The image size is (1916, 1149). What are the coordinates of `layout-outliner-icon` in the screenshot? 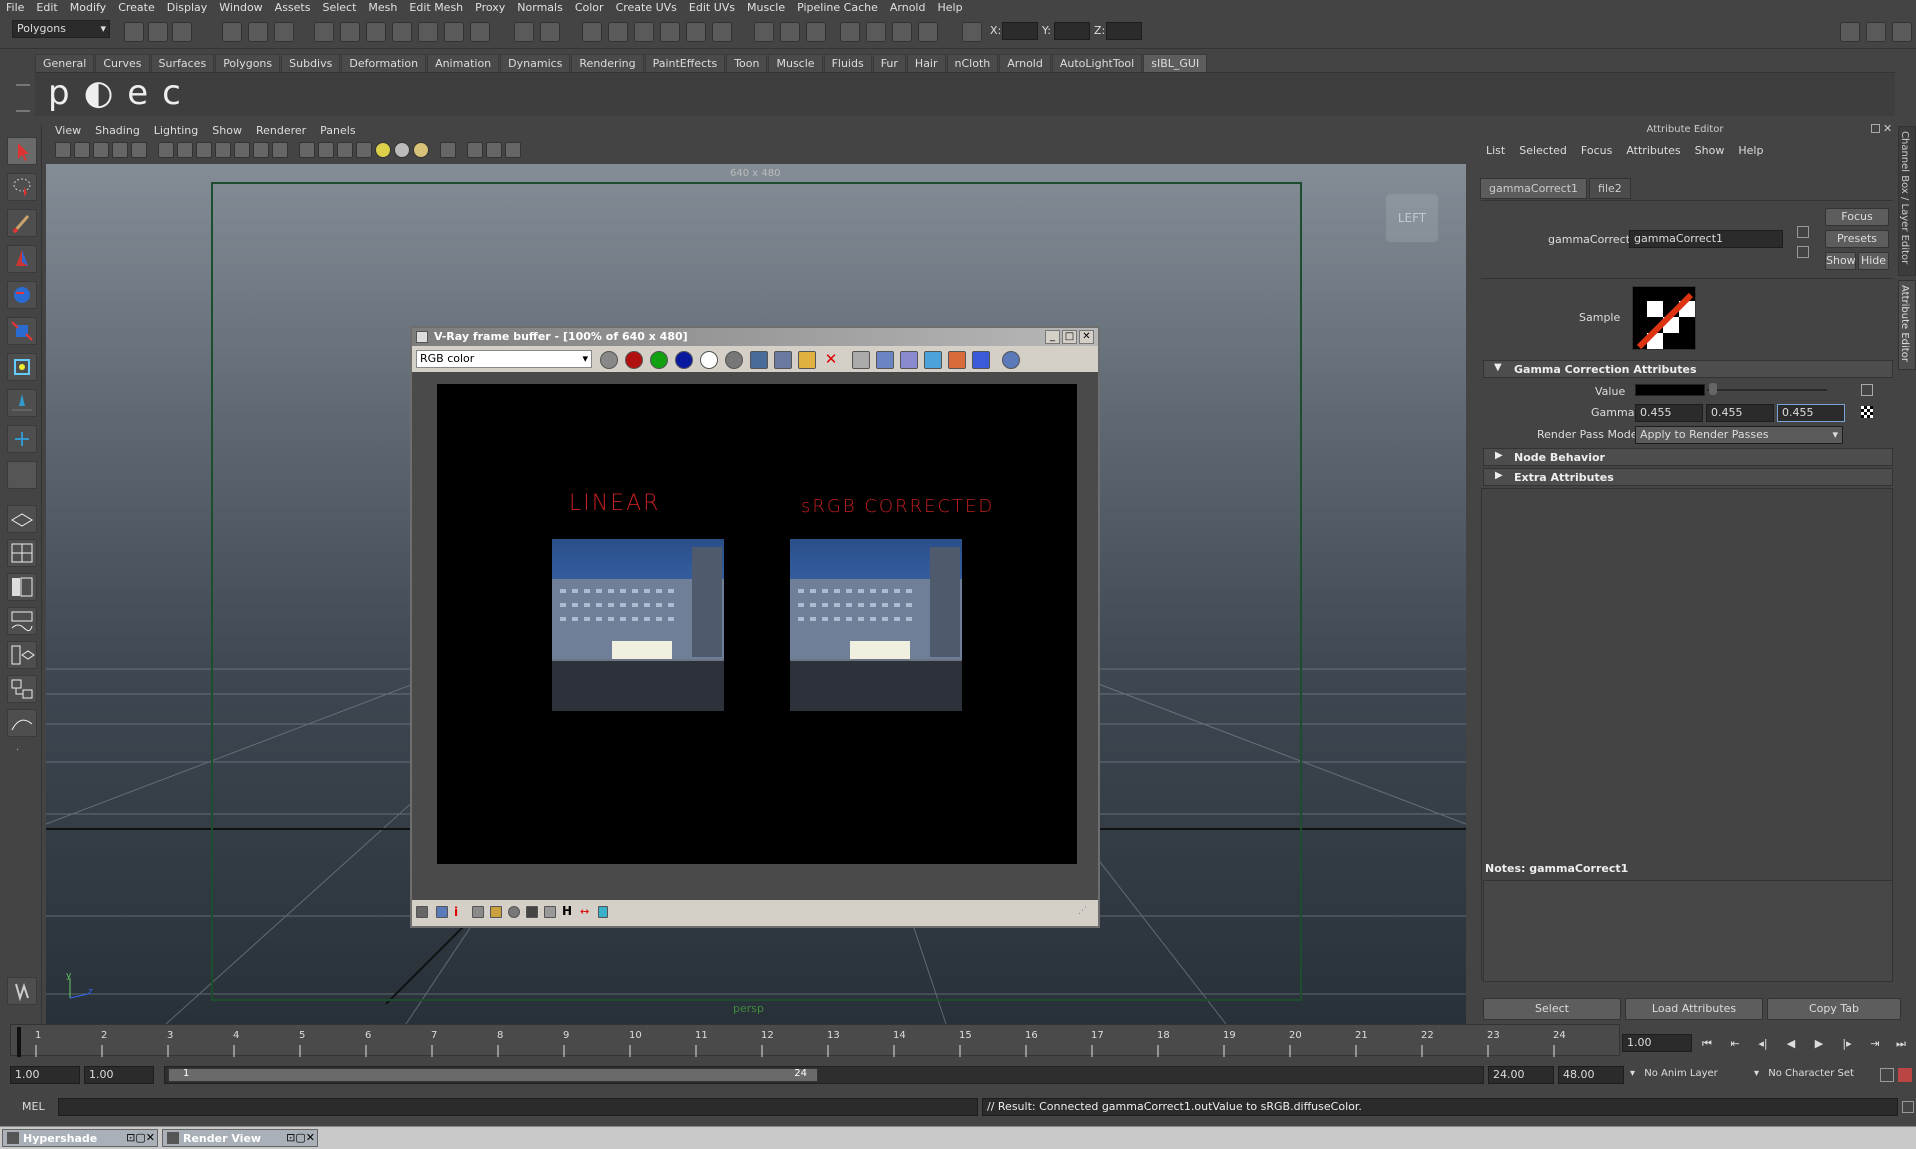 It's located at (22, 587).